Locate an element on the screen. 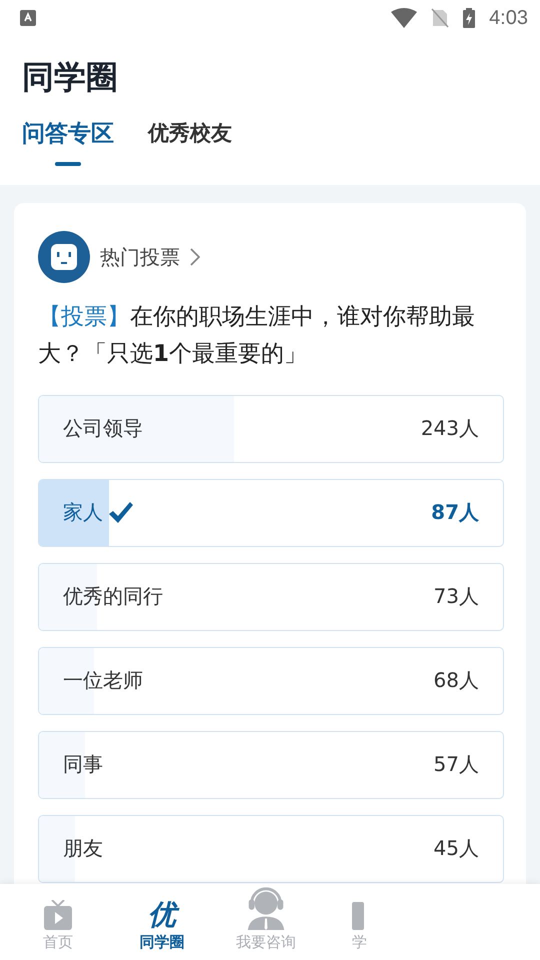 Image resolution: width=540 pixels, height=960 pixels. keyboard-app-icon is located at coordinates (28, 18).